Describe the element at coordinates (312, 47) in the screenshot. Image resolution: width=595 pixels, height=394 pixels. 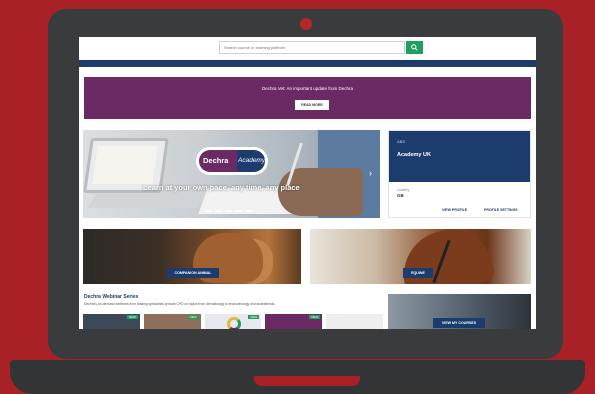
I see `search-input` at that location.